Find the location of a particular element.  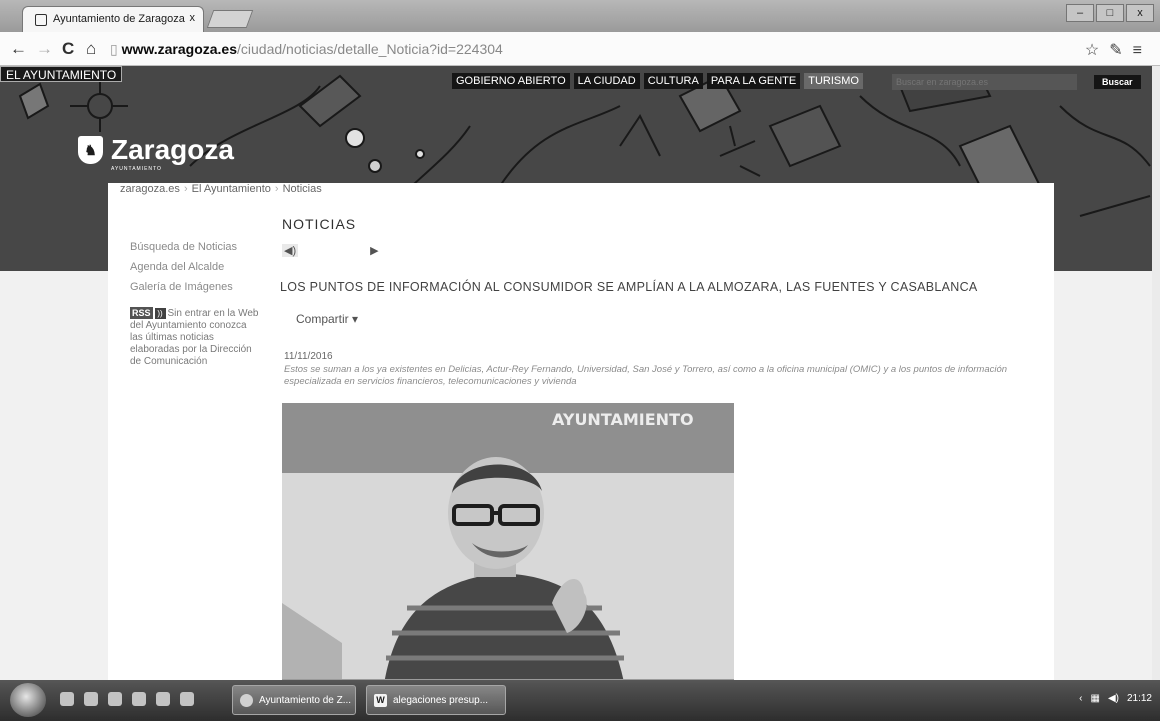

minimize-button: – is located at coordinates (1080, 13).